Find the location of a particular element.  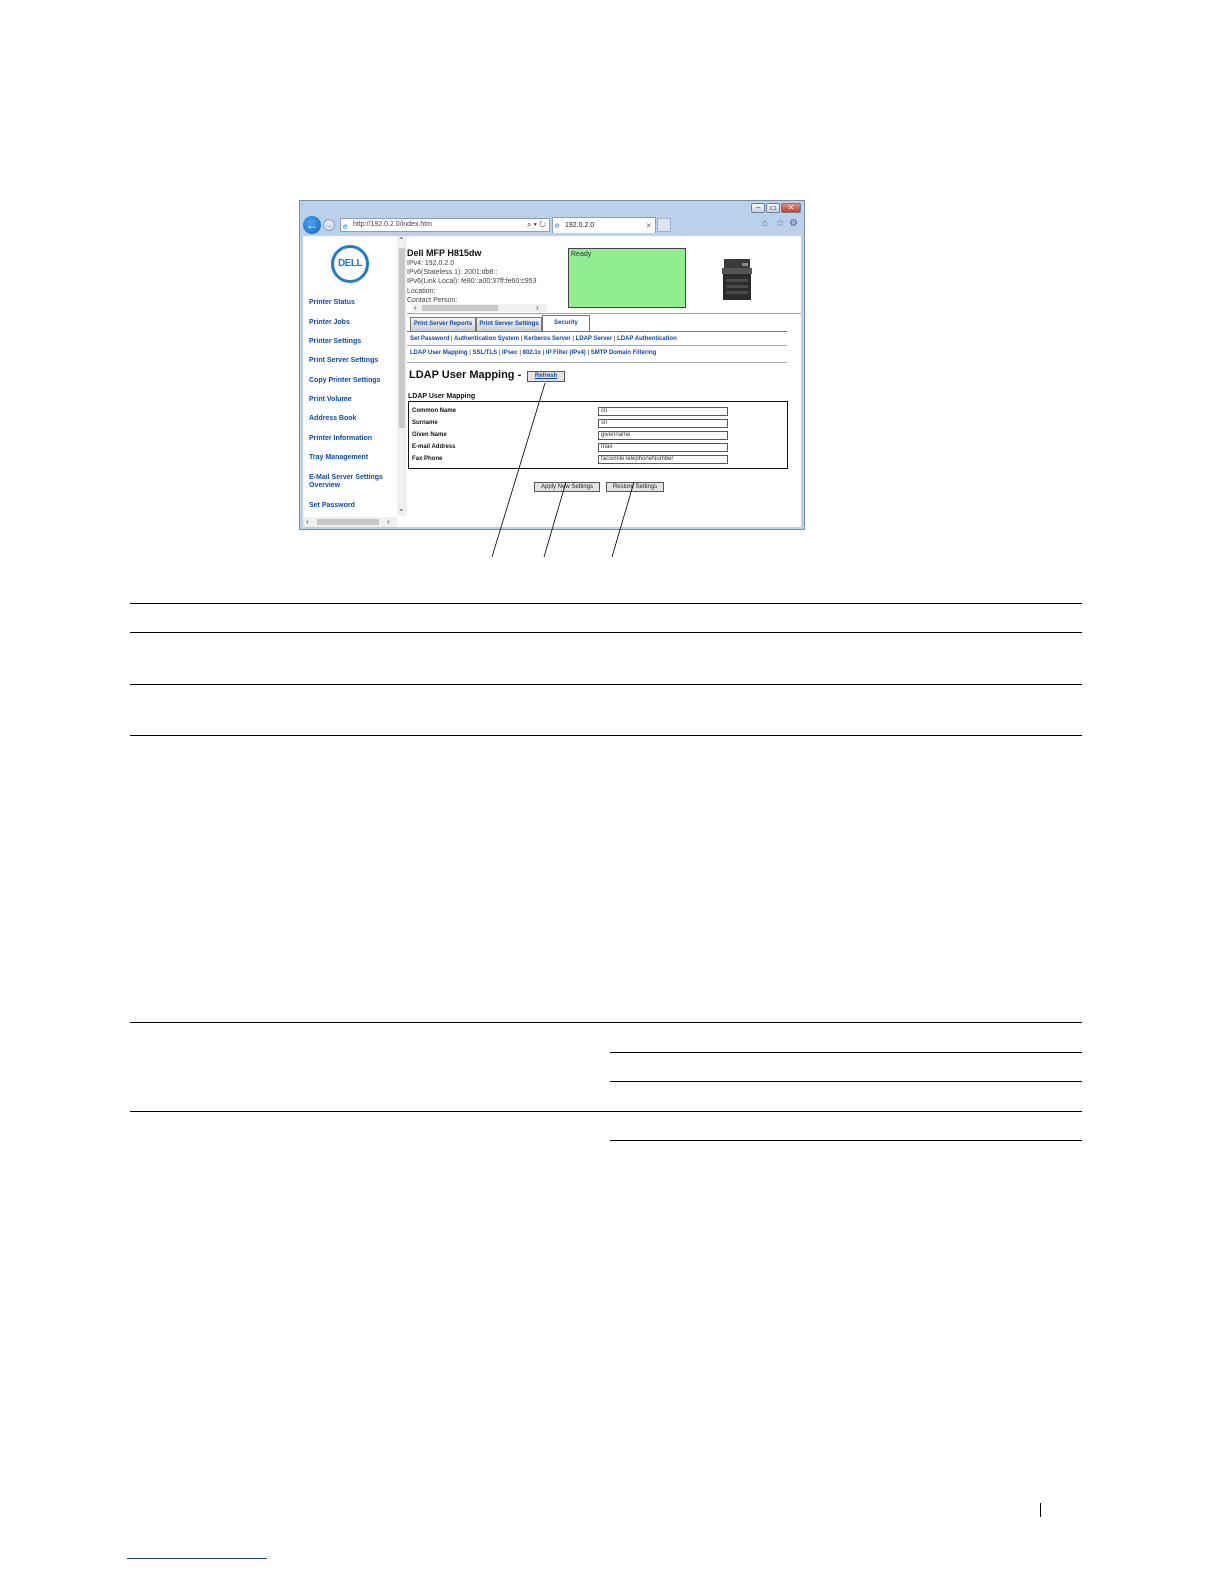

apply-new-settings-button: Apply New Settings is located at coordinates (567, 487).